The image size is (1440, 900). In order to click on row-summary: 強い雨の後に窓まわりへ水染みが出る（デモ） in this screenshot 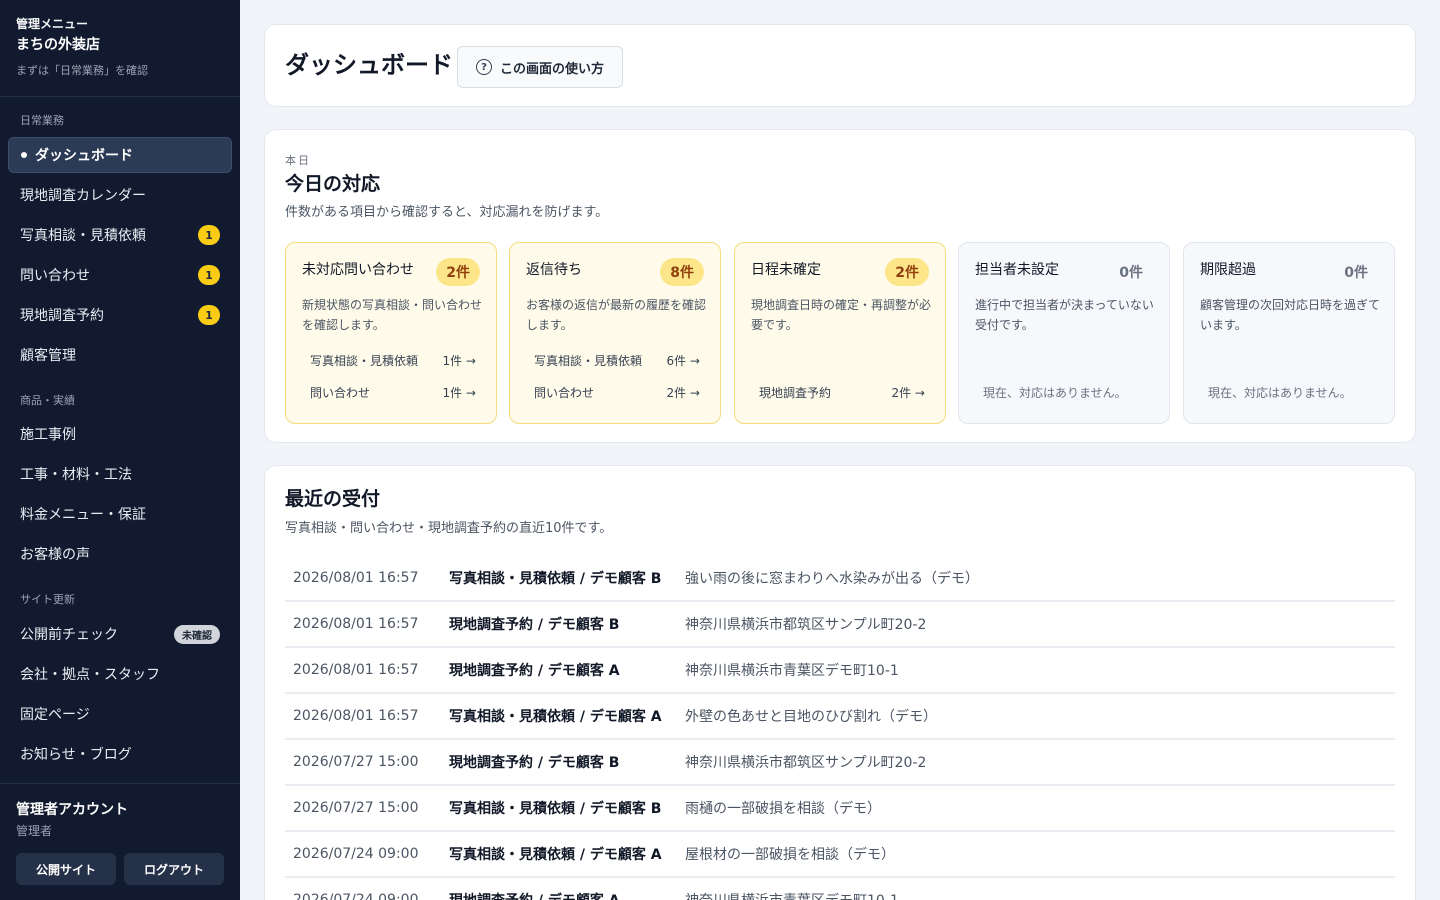, I will do `click(832, 579)`.